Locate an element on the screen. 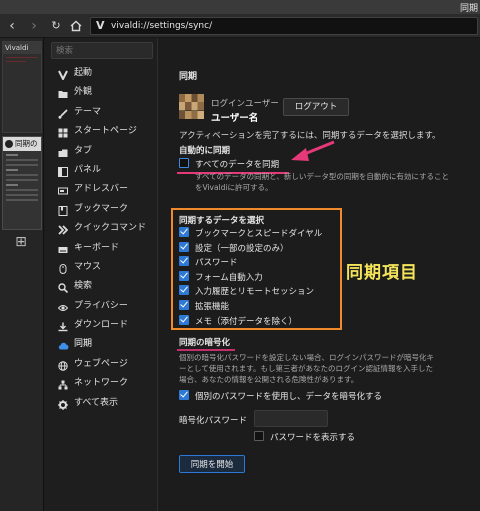  address-field: V vivaldi://settings/sync/ is located at coordinates (284, 26).